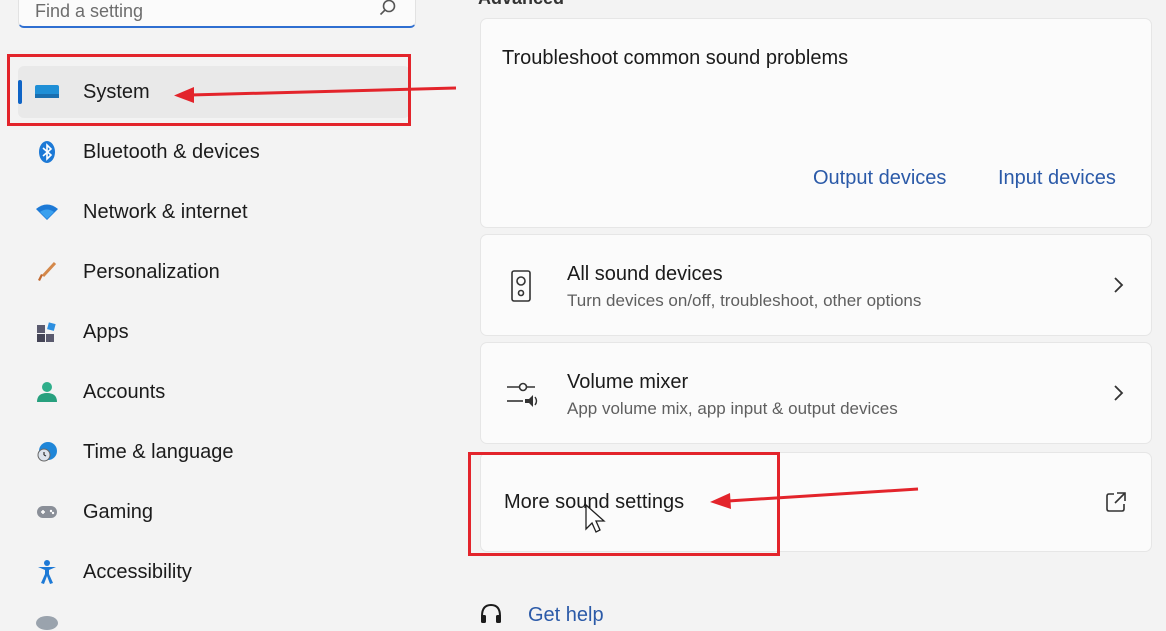  What do you see at coordinates (214, 392) in the screenshot?
I see `sidebar-item-accounts: Accounts` at bounding box center [214, 392].